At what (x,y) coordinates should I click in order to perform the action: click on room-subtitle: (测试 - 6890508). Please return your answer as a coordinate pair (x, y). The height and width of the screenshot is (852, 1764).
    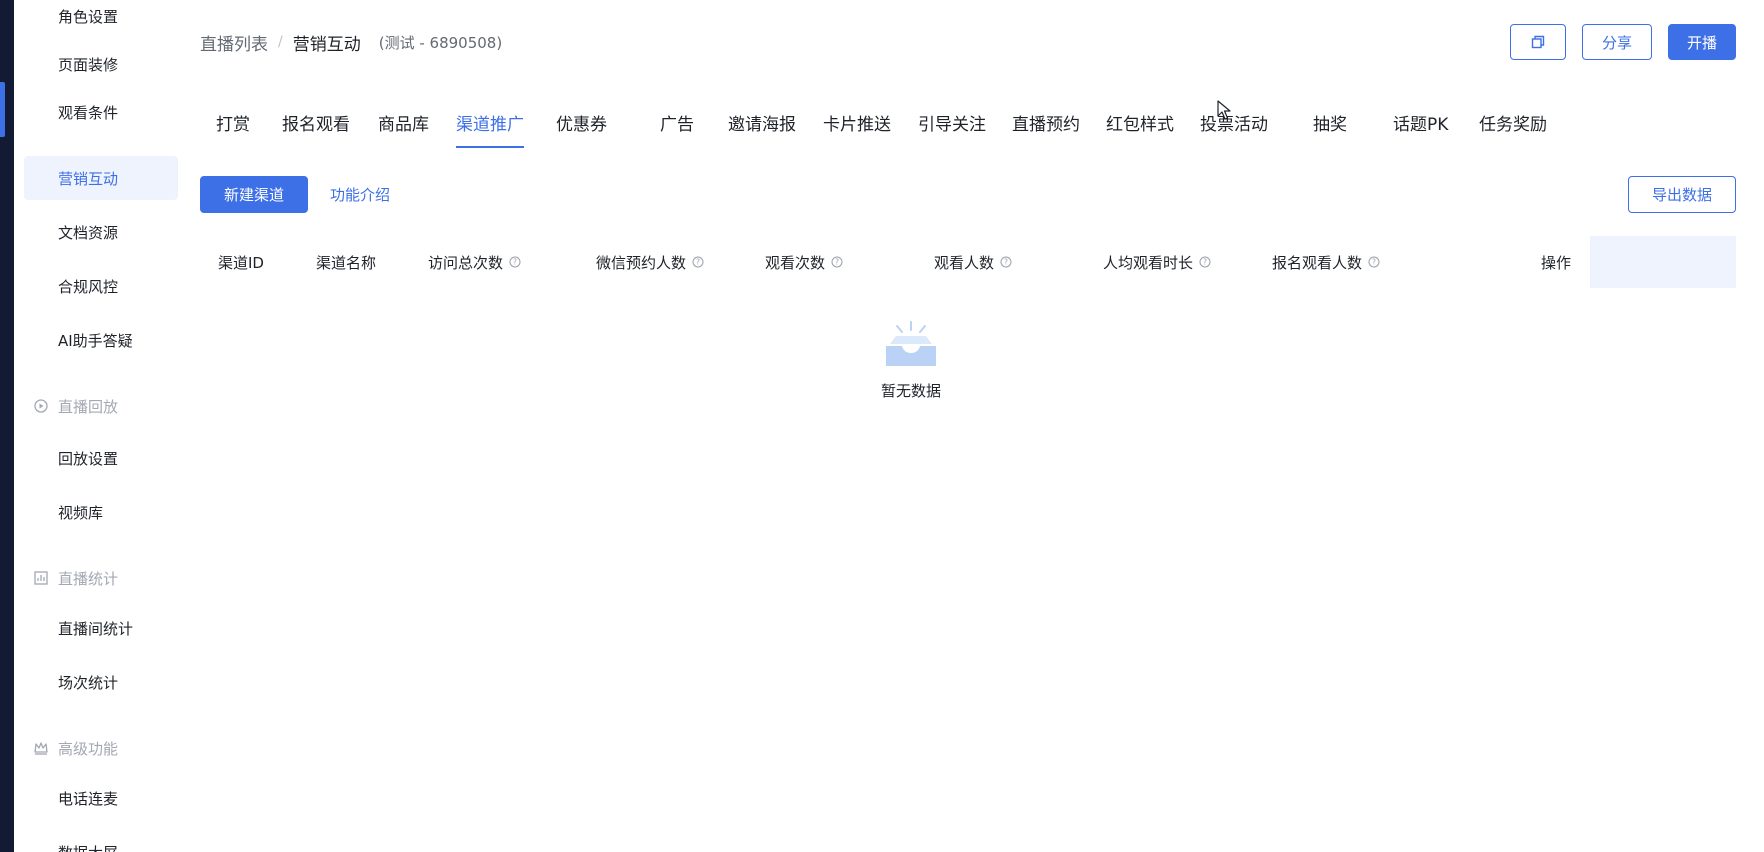
    Looking at the image, I should click on (440, 42).